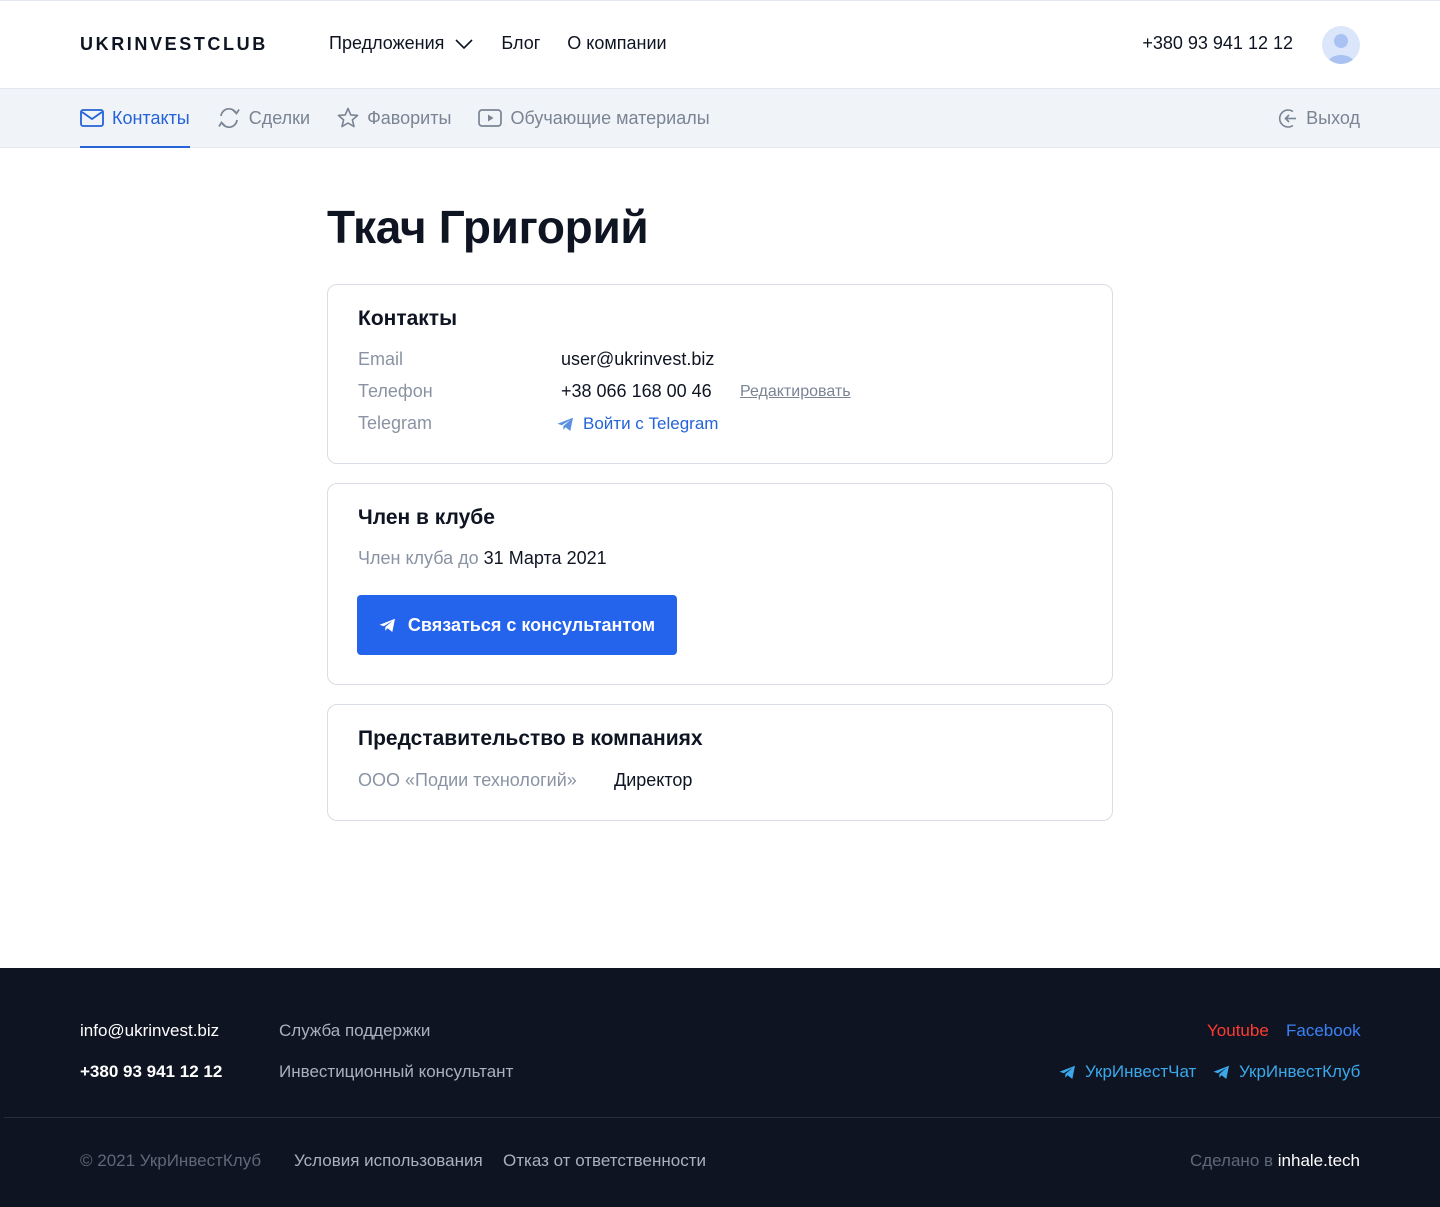 This screenshot has height=1207, width=1440. What do you see at coordinates (651, 423) in the screenshot?
I see `telegram-login-label: Войти с Telegram` at bounding box center [651, 423].